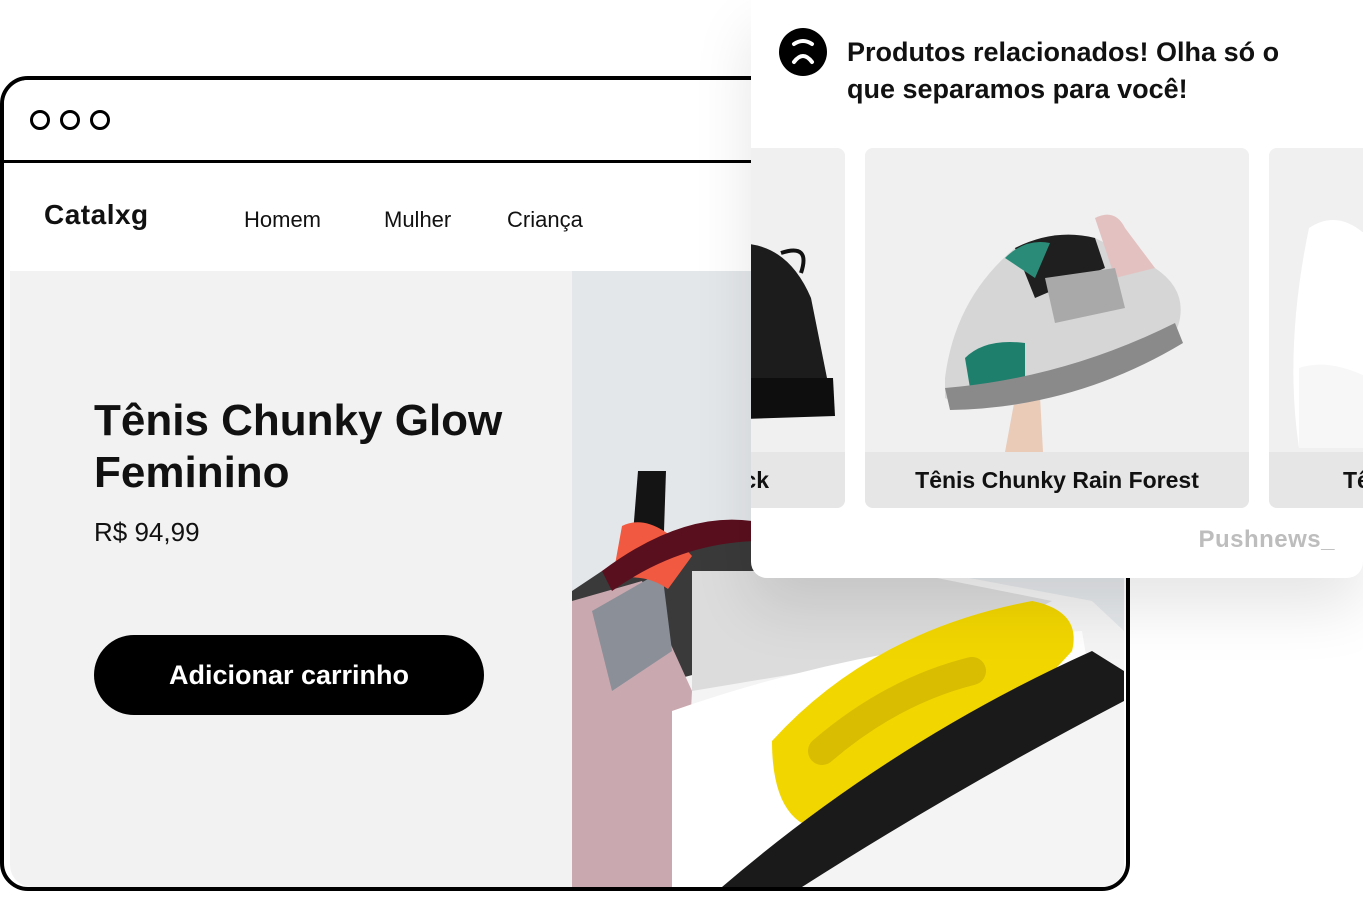 The height and width of the screenshot is (897, 1363). I want to click on add-to-cart-button: Adicionar carrinho, so click(289, 675).